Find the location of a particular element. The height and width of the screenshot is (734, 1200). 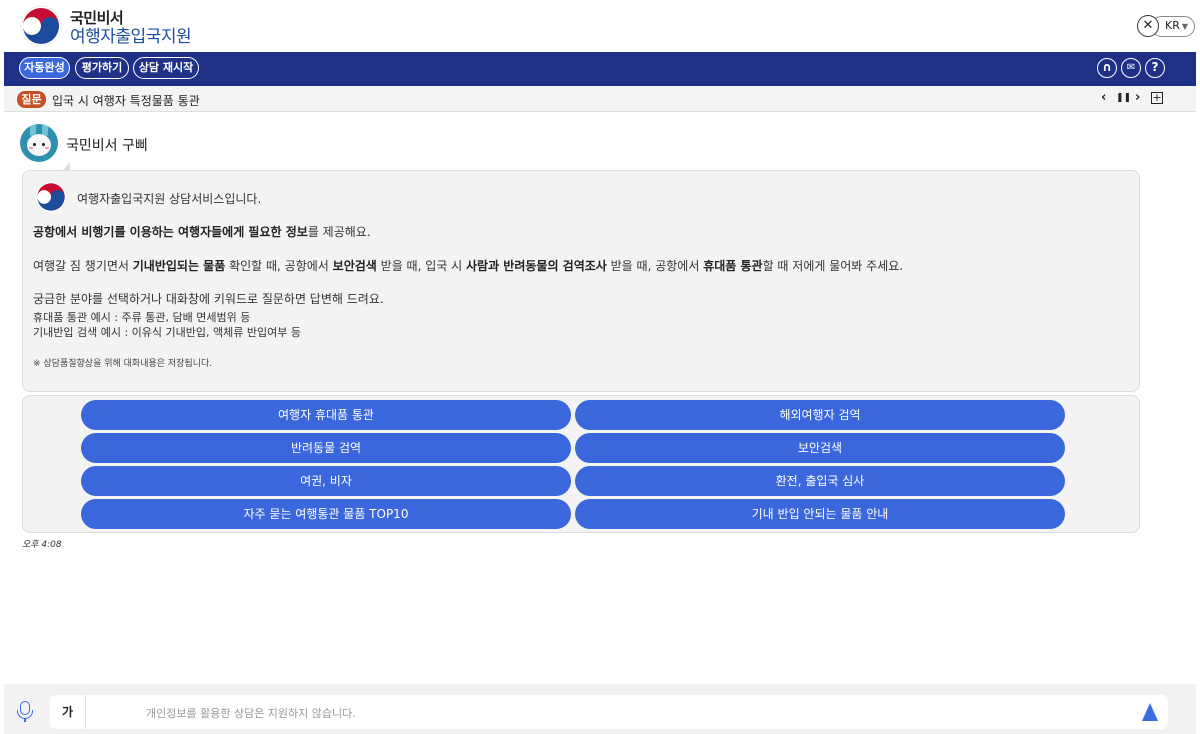

storage-notice: ※ 상담품질향상을 위해 대화내용은 저장됩니다. is located at coordinates (123, 364).